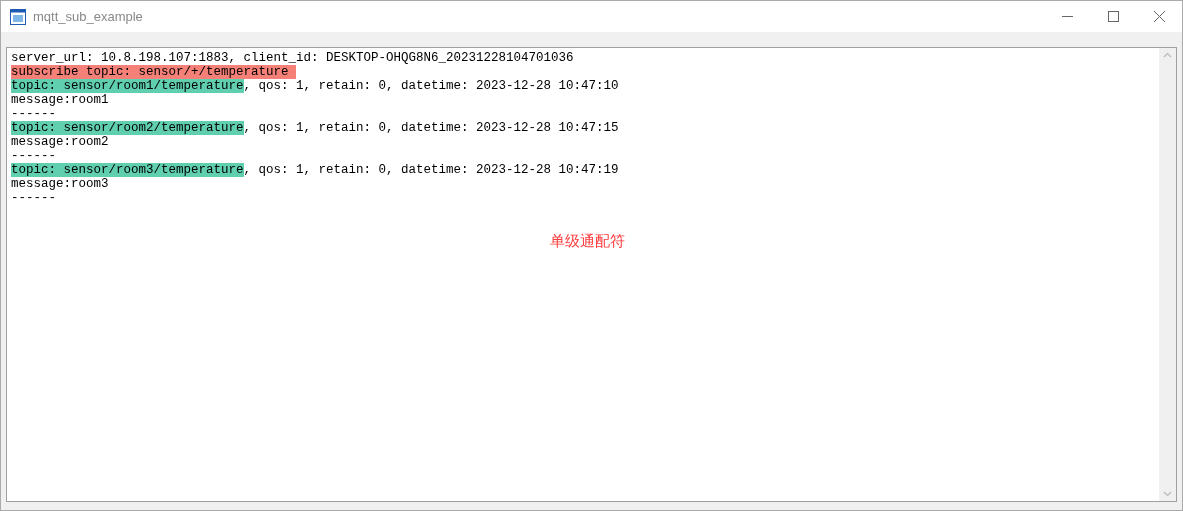 This screenshot has height=511, width=1183. Describe the element at coordinates (1167, 494) in the screenshot. I see `scroll-down-icon` at that location.